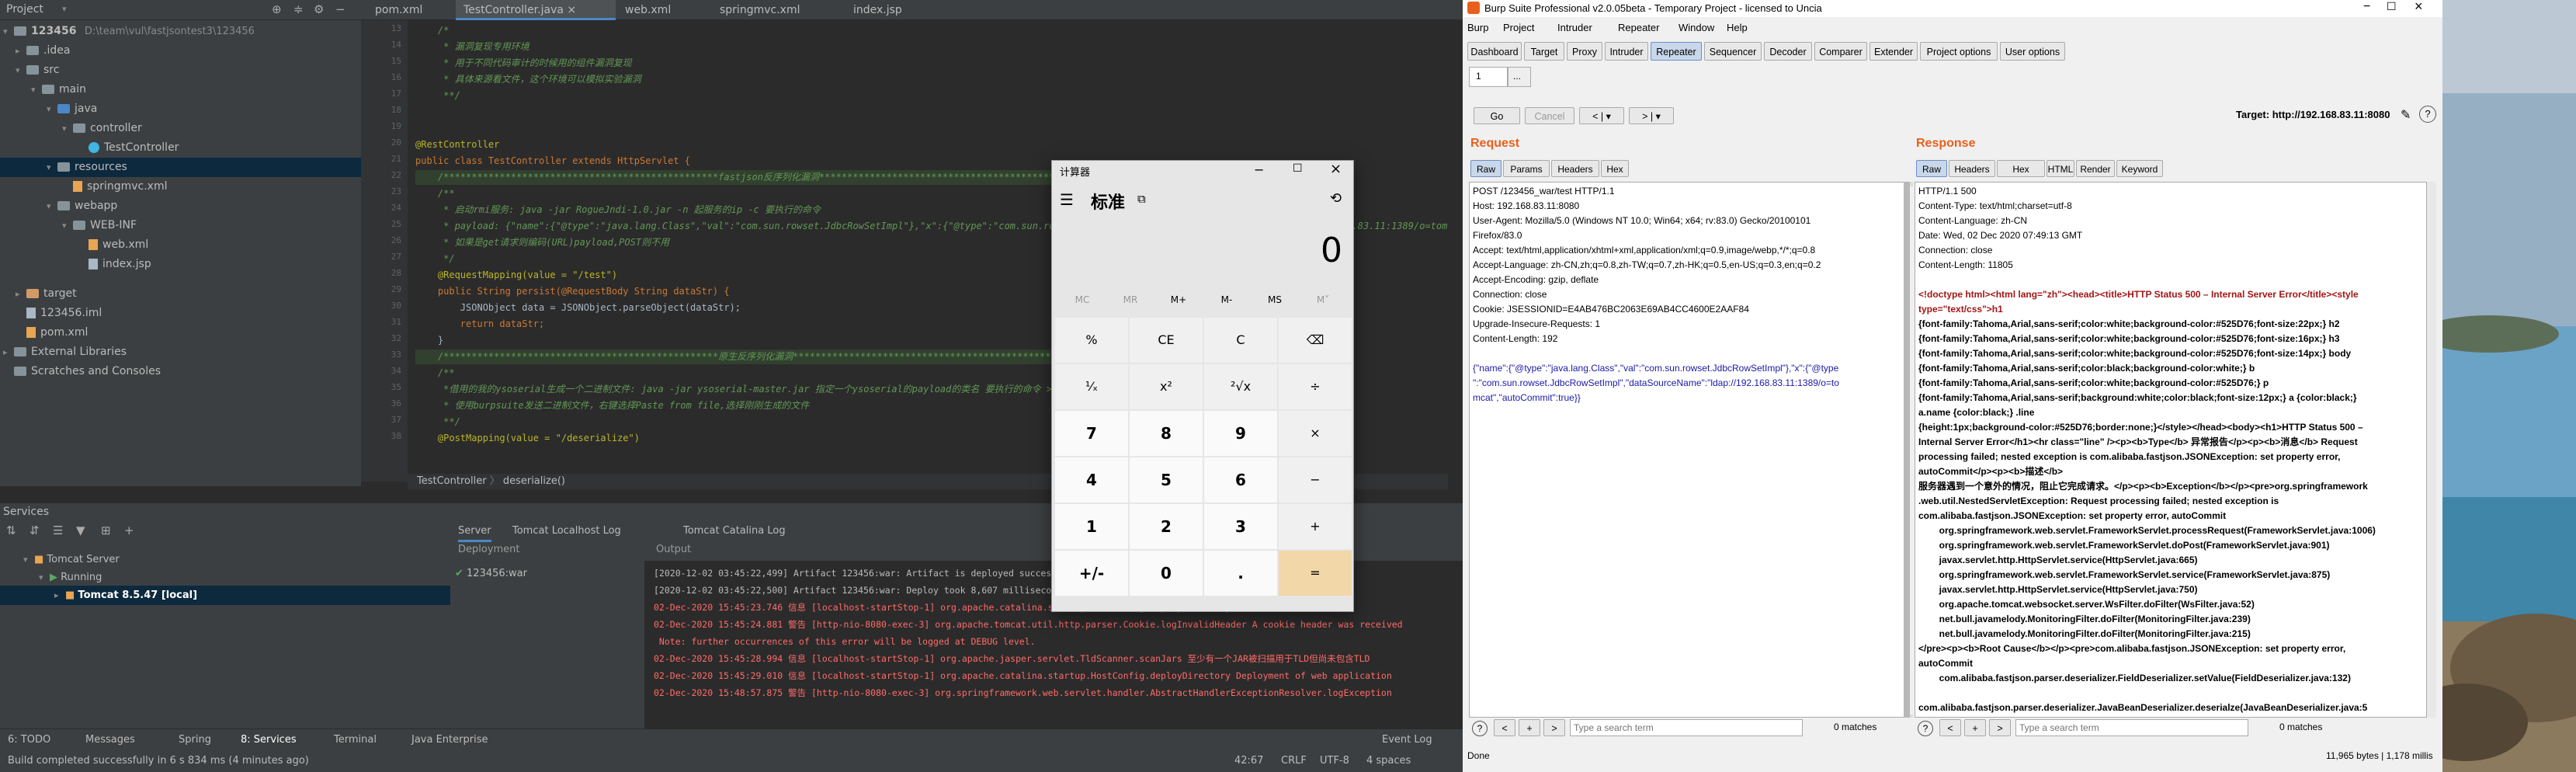  What do you see at coordinates (1082, 299) in the screenshot?
I see `memory-button: MC` at bounding box center [1082, 299].